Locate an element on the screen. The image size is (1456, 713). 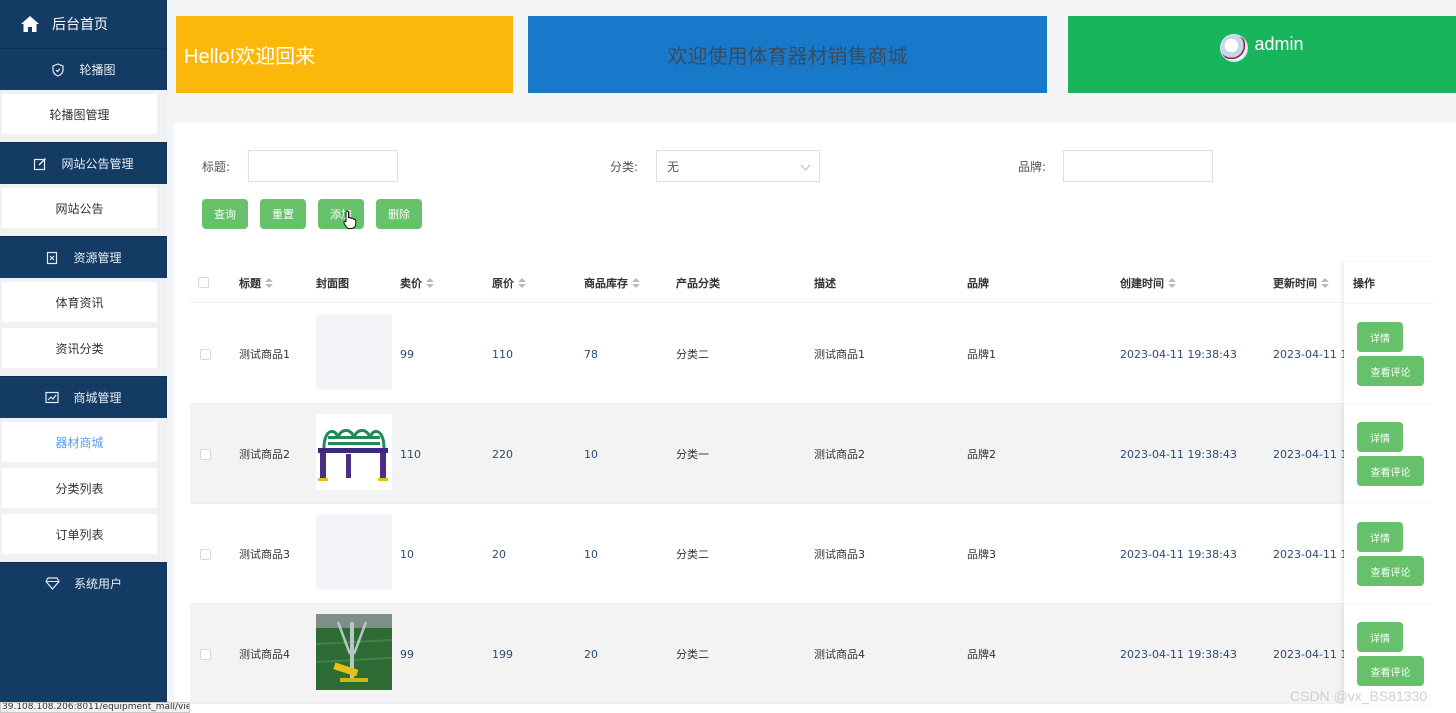
reset-button: 重置 is located at coordinates (283, 214).